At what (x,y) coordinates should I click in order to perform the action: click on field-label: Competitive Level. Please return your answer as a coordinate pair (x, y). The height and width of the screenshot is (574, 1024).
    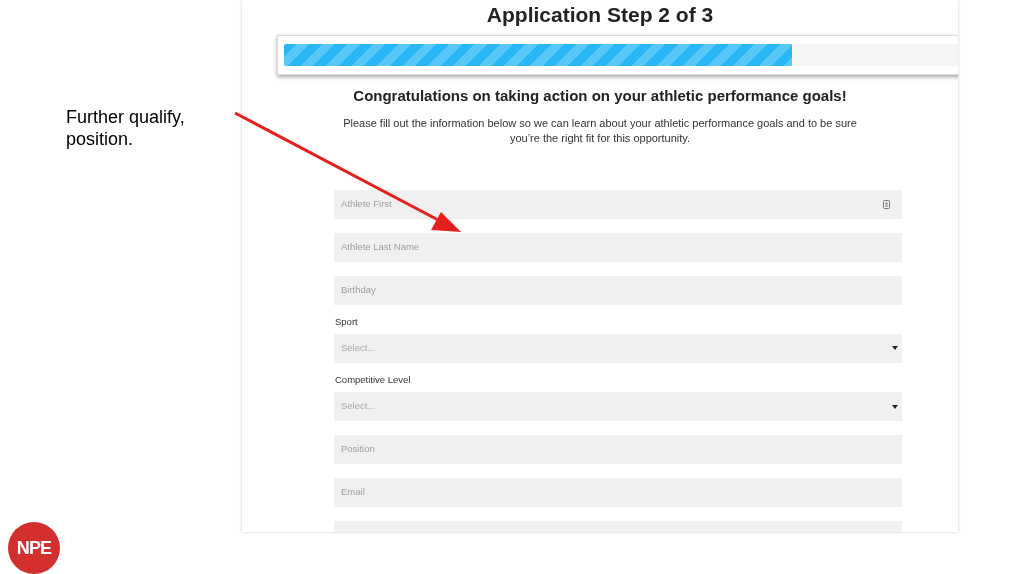
    Looking at the image, I should click on (373, 379).